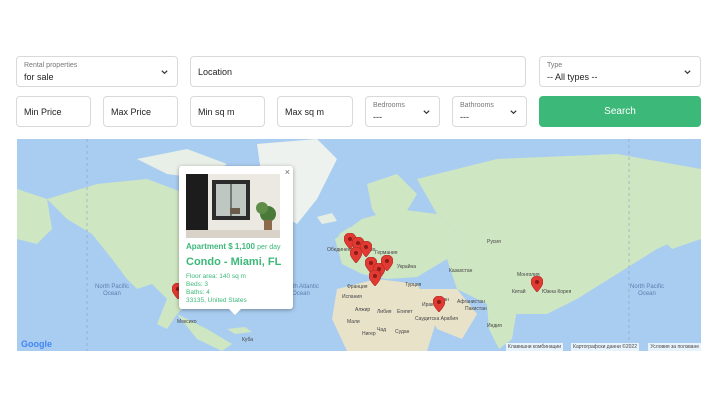 This screenshot has width=720, height=400. Describe the element at coordinates (605, 347) in the screenshot. I see `map-data-attribution: Картографски данни ©2022` at that location.